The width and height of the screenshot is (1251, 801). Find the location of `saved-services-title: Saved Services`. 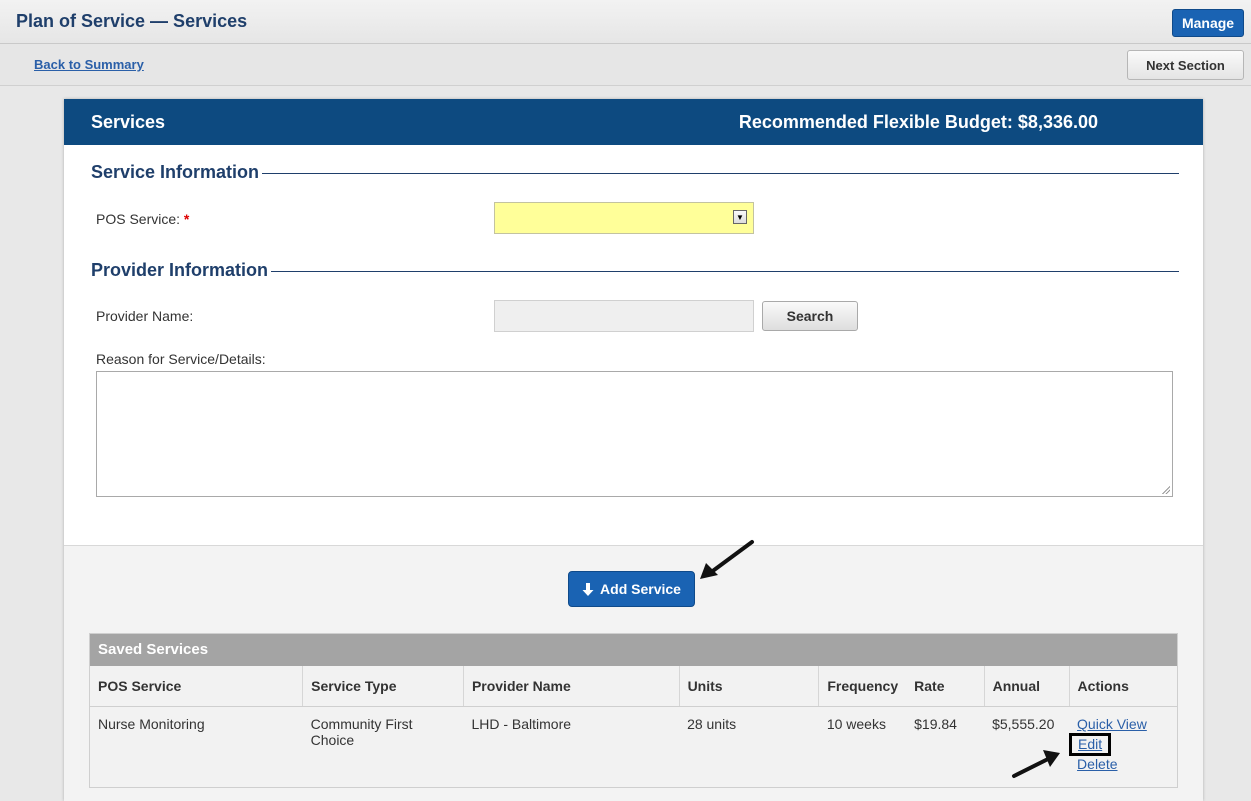

saved-services-title: Saved Services is located at coordinates (633, 650).